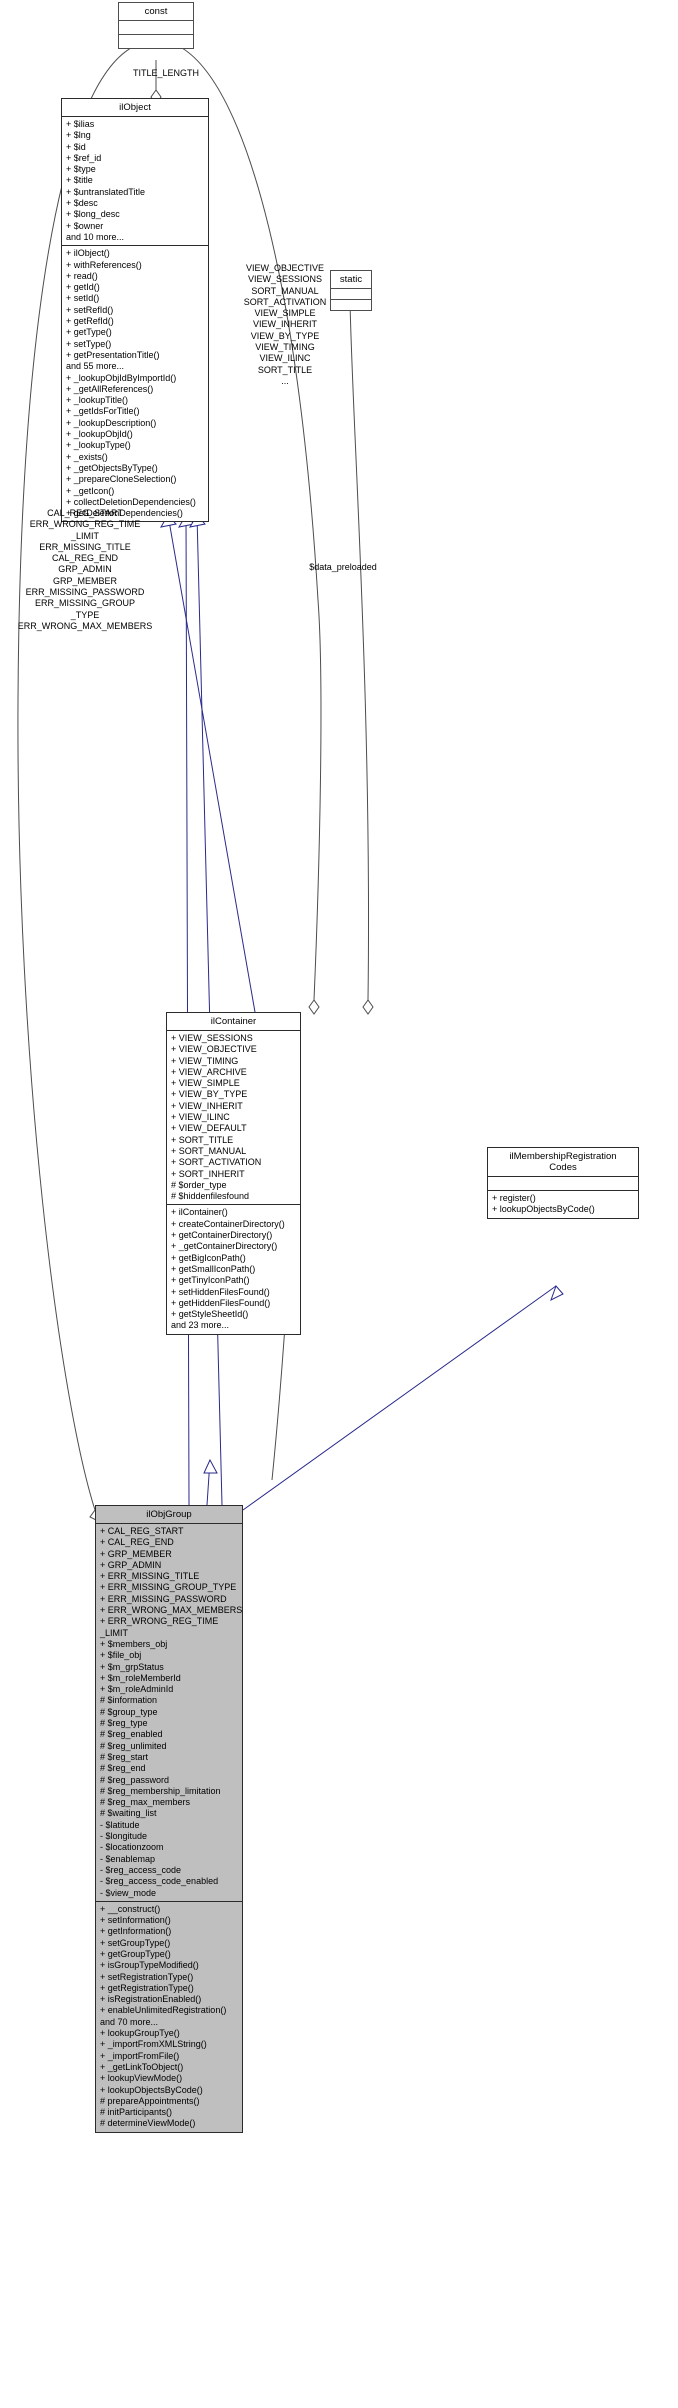  Describe the element at coordinates (89, 332) in the screenshot. I see `class-member-row: + getType()` at that location.